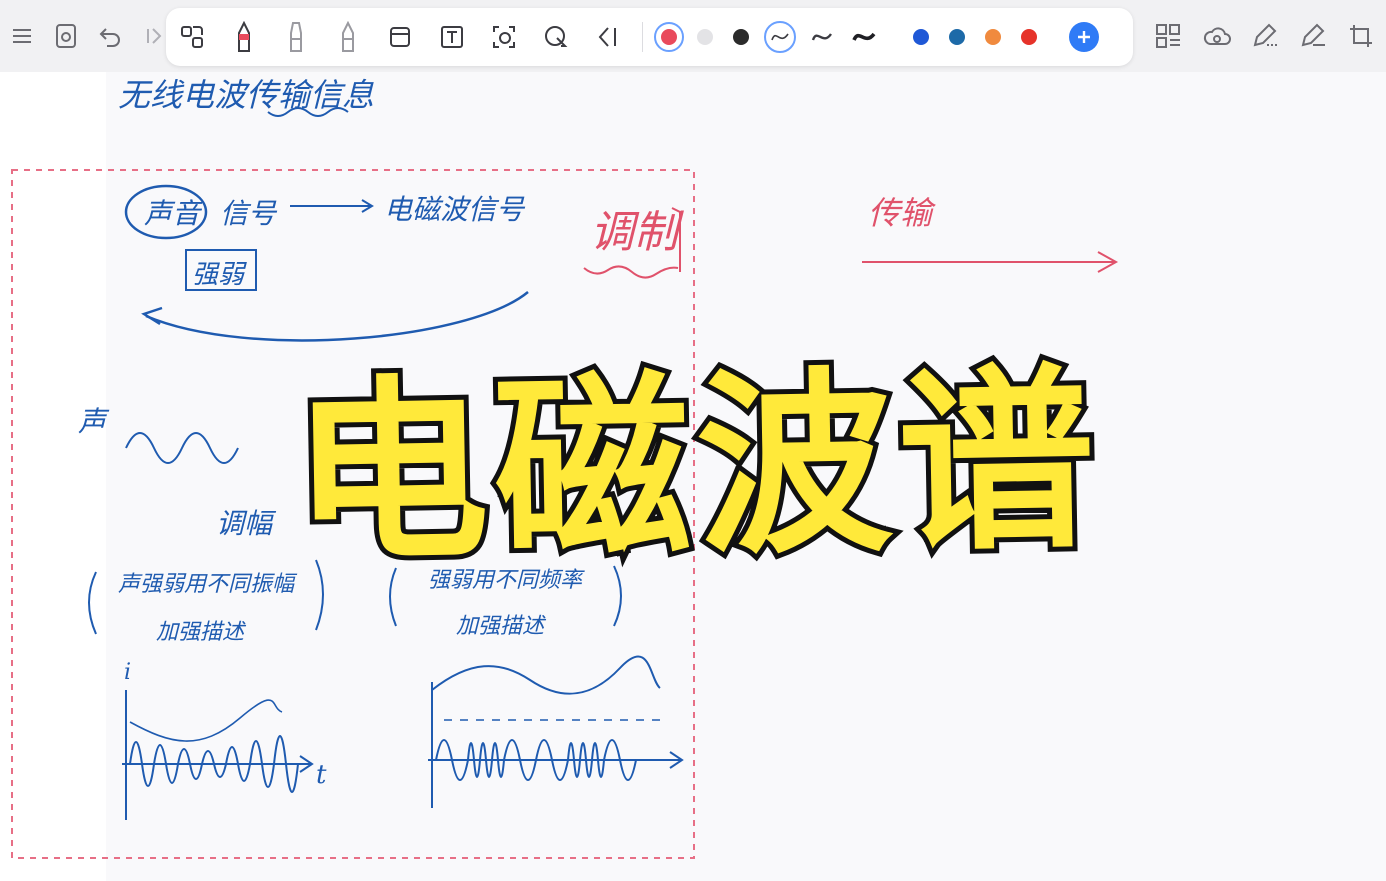 The image size is (1386, 881). Describe the element at coordinates (705, 37) in the screenshot. I see `color-swatch-light-gray` at that location.